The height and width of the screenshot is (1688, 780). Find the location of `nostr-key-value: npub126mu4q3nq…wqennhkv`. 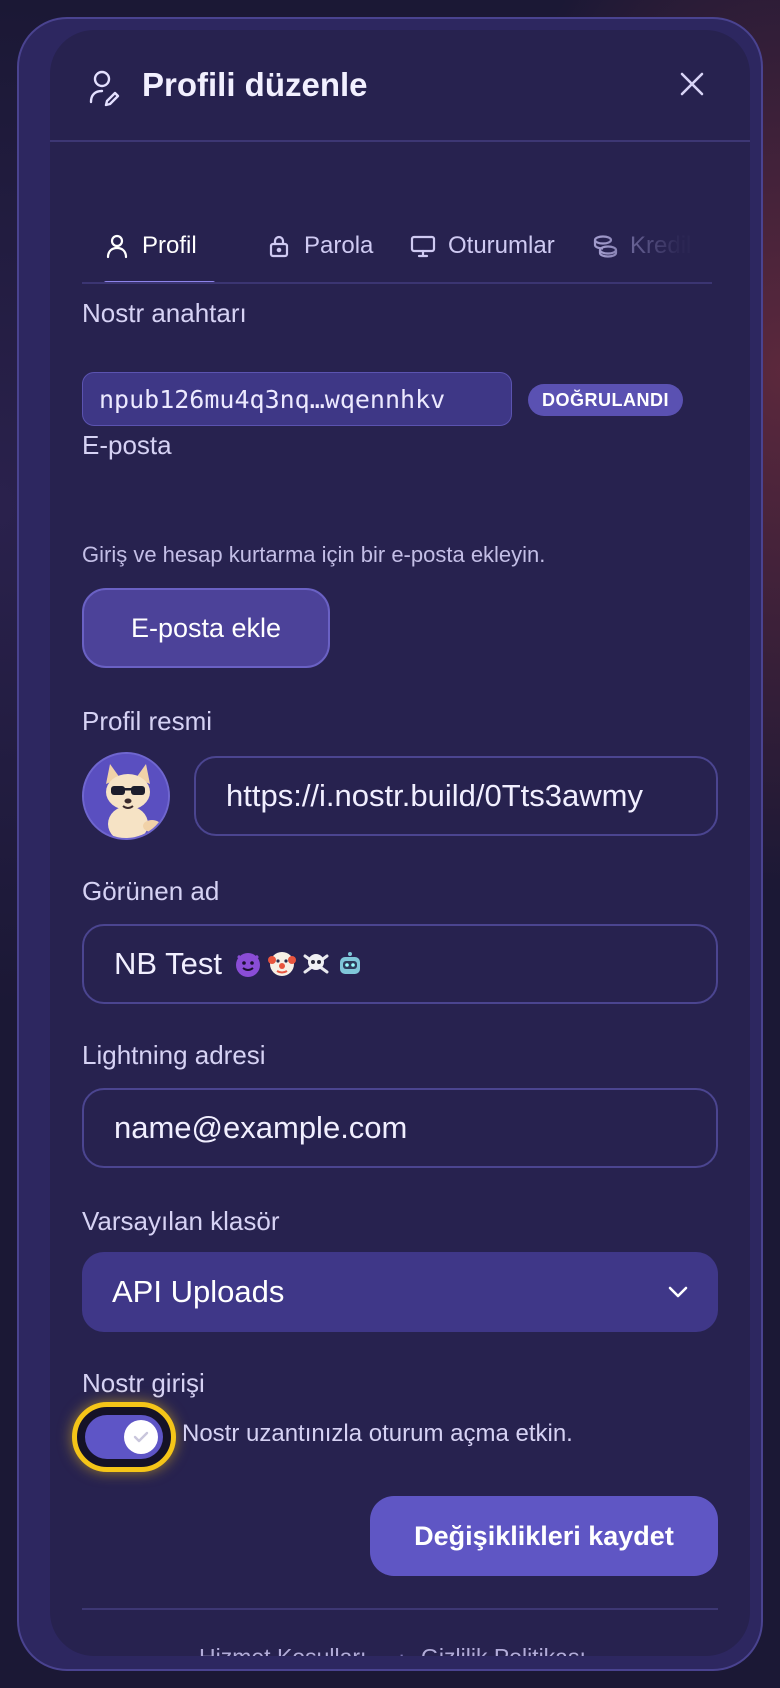

nostr-key-value: npub126mu4q3nq…wqennhkv is located at coordinates (297, 399).